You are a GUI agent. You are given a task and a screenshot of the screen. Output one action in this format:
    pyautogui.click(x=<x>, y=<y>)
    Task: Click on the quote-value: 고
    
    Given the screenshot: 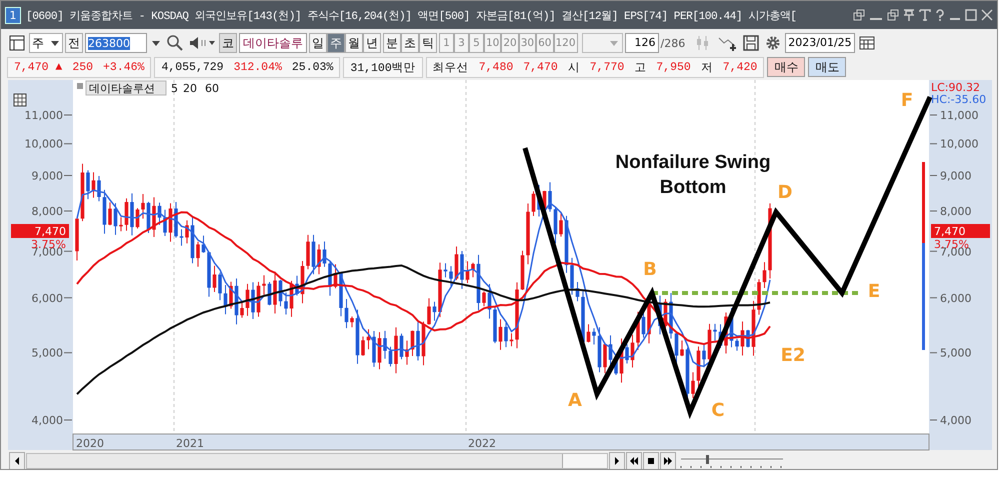 What is the action you would take?
    pyautogui.click(x=640, y=67)
    